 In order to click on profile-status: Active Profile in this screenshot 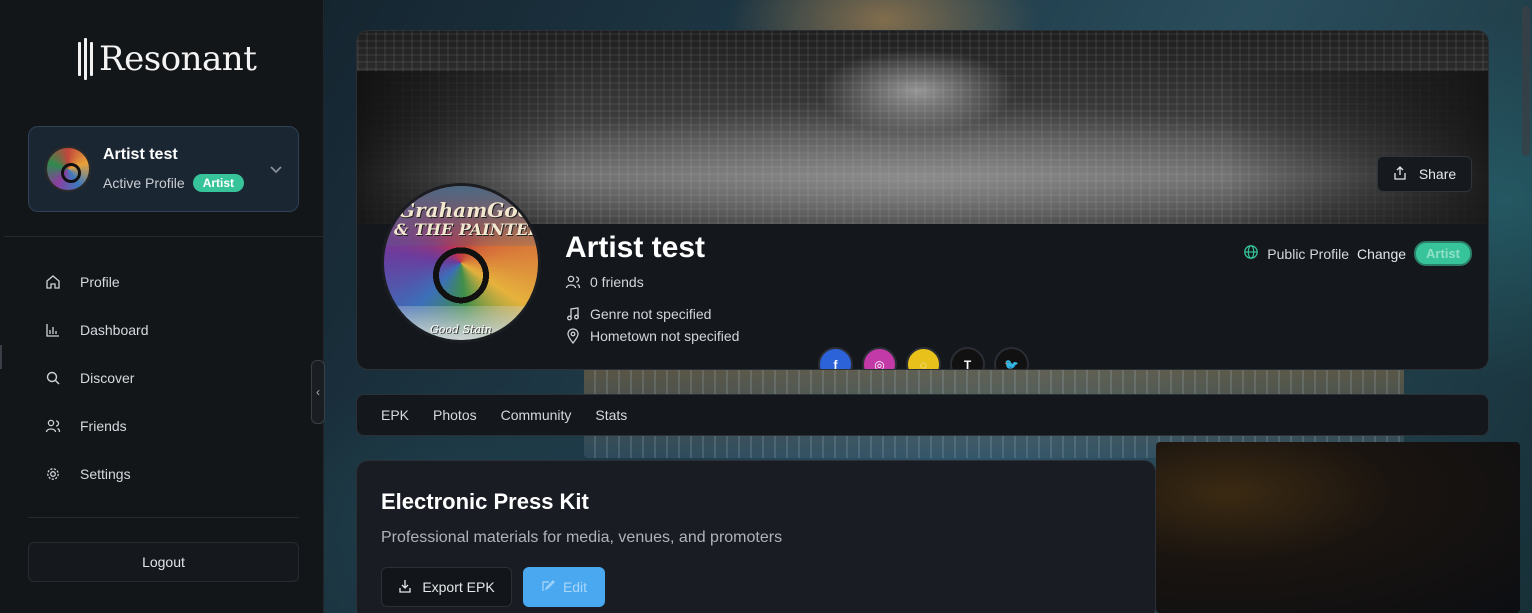, I will do `click(144, 183)`.